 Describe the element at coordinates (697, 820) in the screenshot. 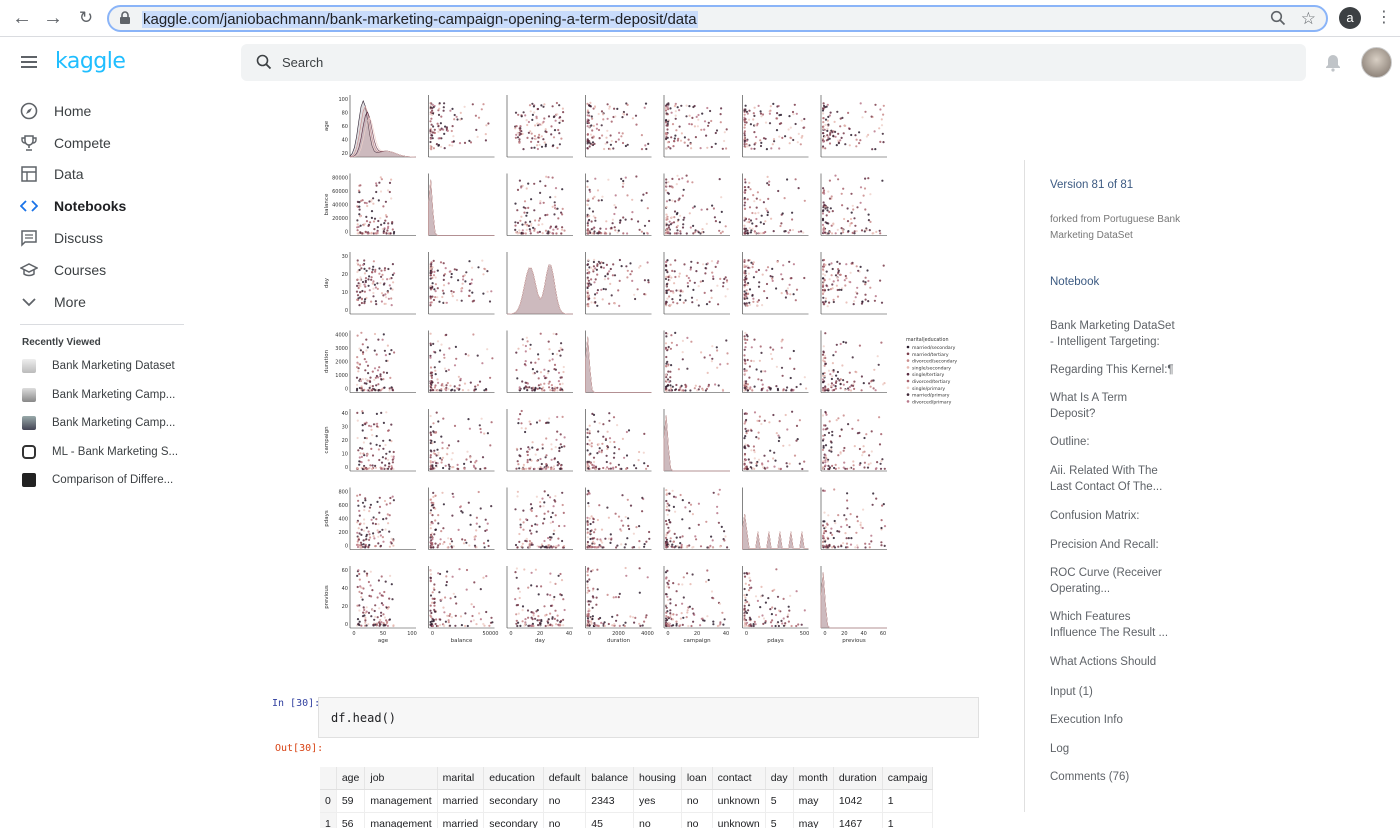

I see `table-cell: no` at that location.